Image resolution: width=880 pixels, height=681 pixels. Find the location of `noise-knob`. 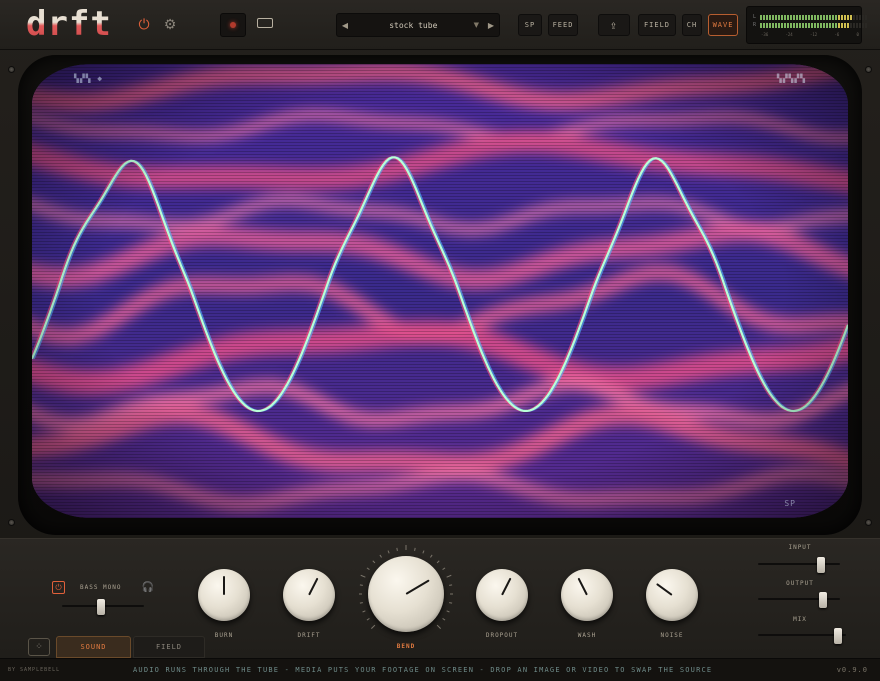

noise-knob is located at coordinates (672, 595).